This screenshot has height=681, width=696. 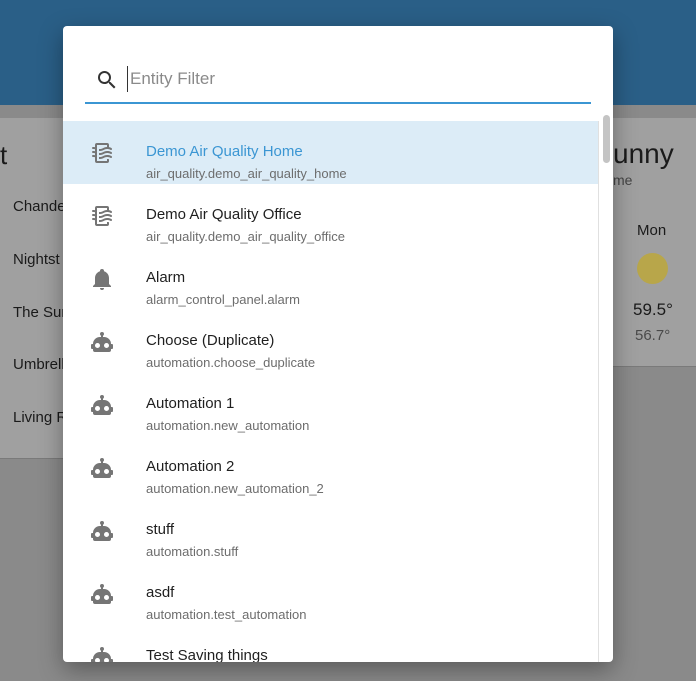 What do you see at coordinates (331, 278) in the screenshot?
I see `list-item: Alarm alarm_control_panel.alarm` at bounding box center [331, 278].